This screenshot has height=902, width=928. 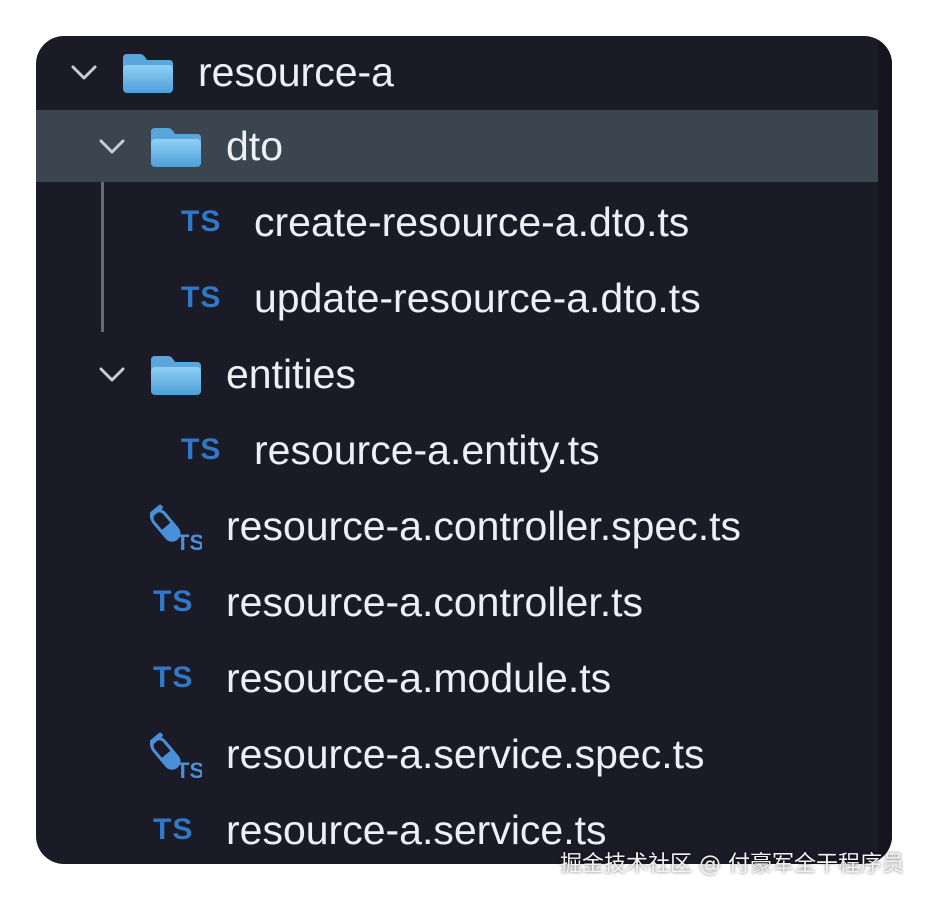 I want to click on tree-file-service-spec: resource-a.service.spec.ts, so click(x=457, y=754).